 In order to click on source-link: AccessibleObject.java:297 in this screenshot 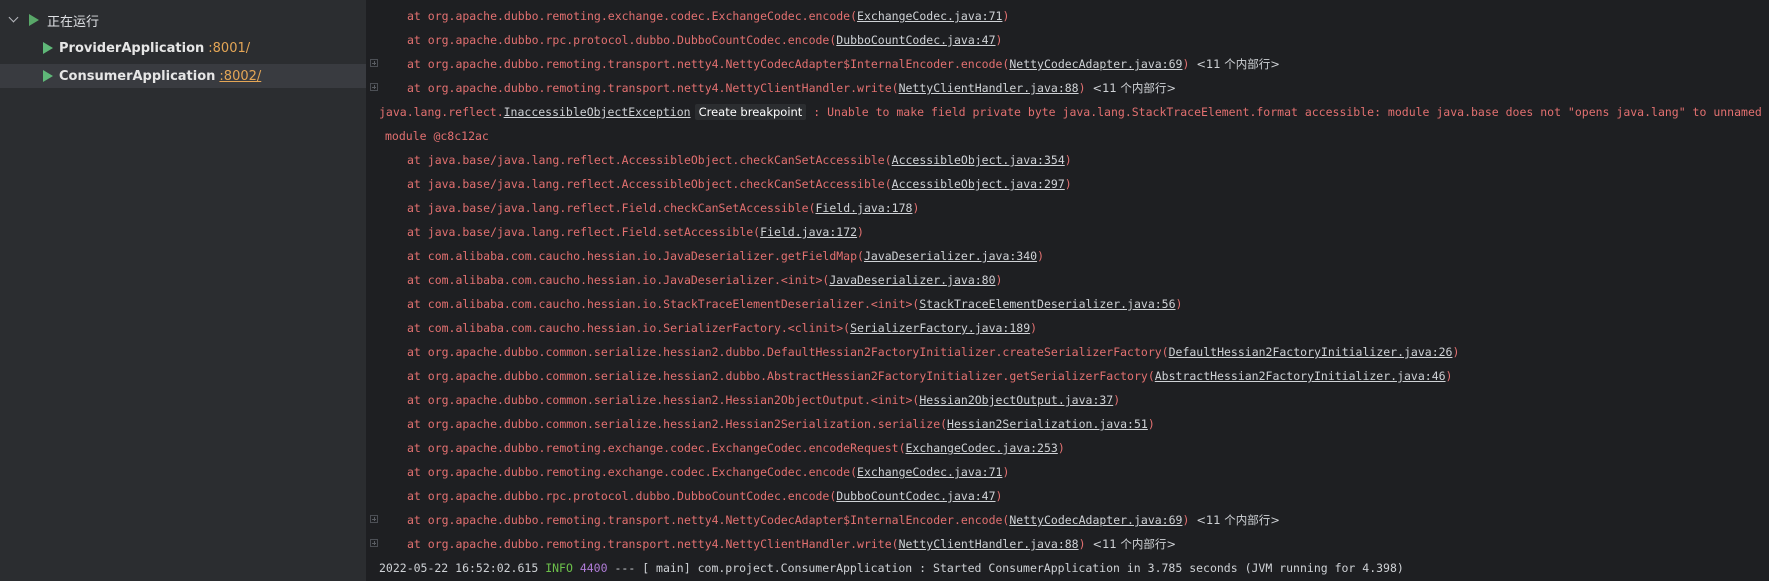, I will do `click(978, 184)`.